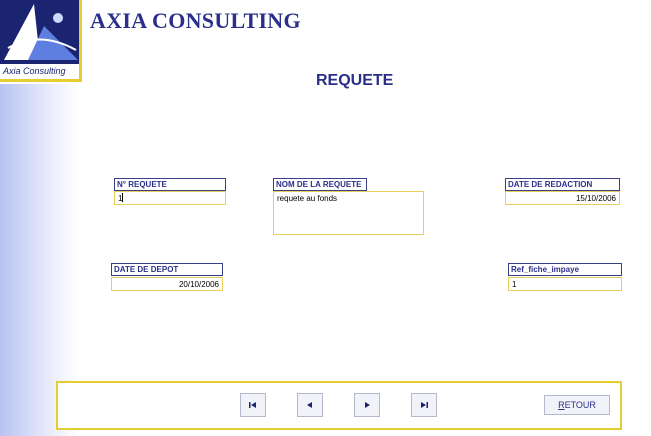 This screenshot has height=436, width=651. I want to click on numero-label: N° REQUETE, so click(170, 184).